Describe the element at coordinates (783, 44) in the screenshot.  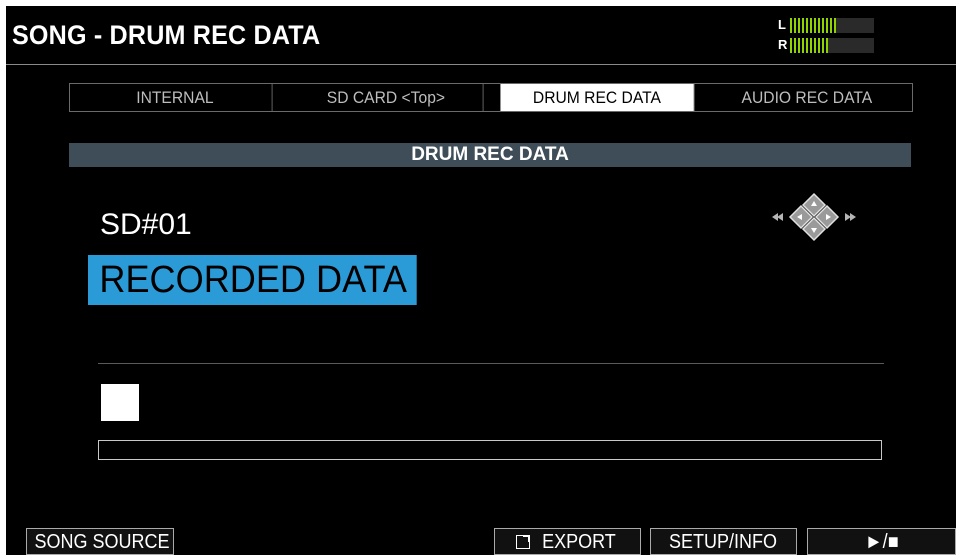
I see `meter-right-label: R` at that location.